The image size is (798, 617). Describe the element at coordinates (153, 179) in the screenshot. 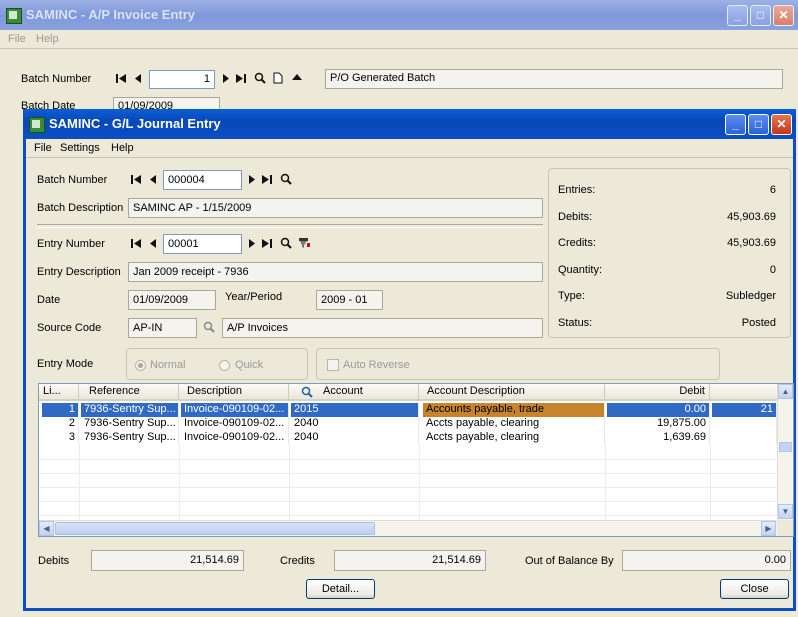

I see `batch-prev-icon` at that location.